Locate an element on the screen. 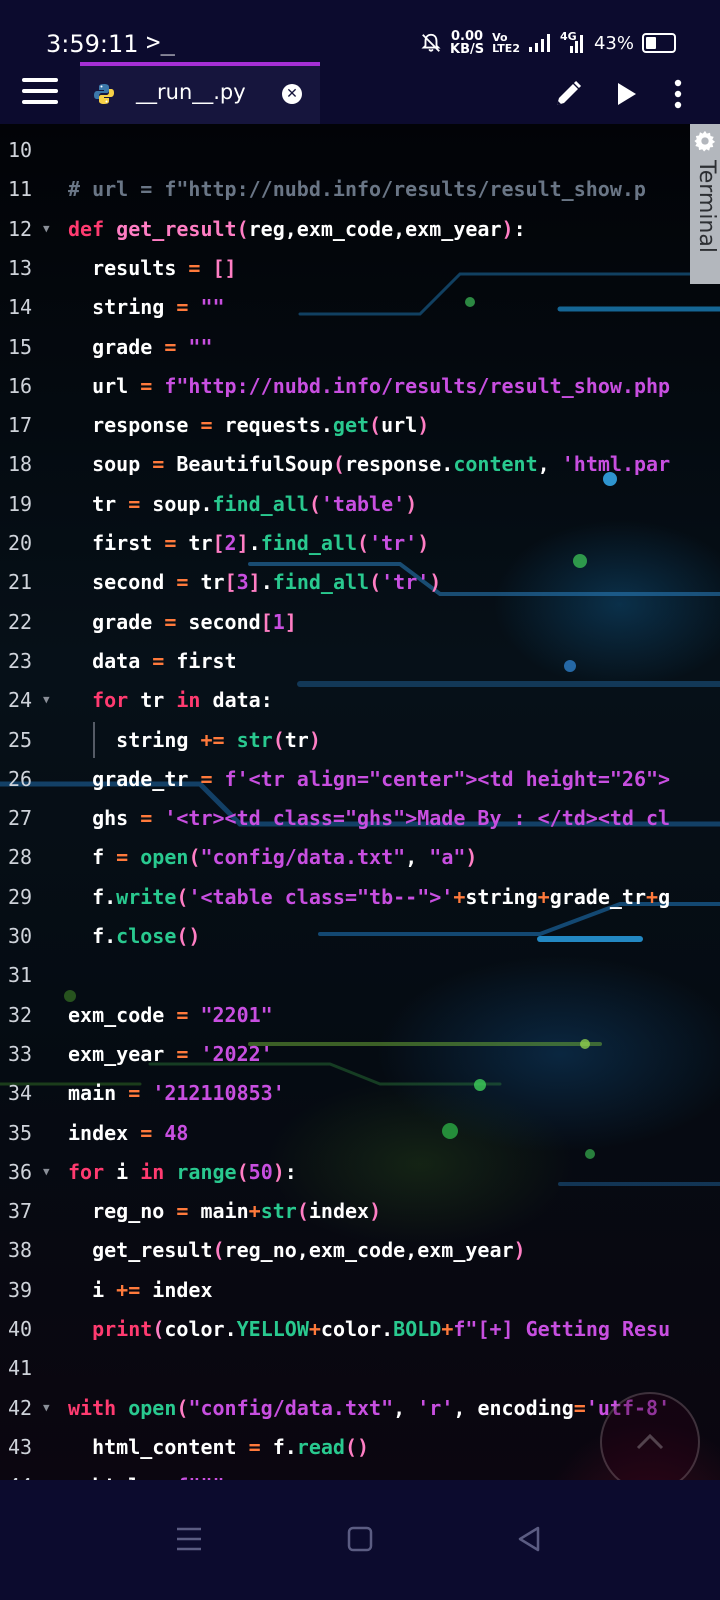 The image size is (720, 1600). code-text: string += str(tr) is located at coordinates (194, 740).